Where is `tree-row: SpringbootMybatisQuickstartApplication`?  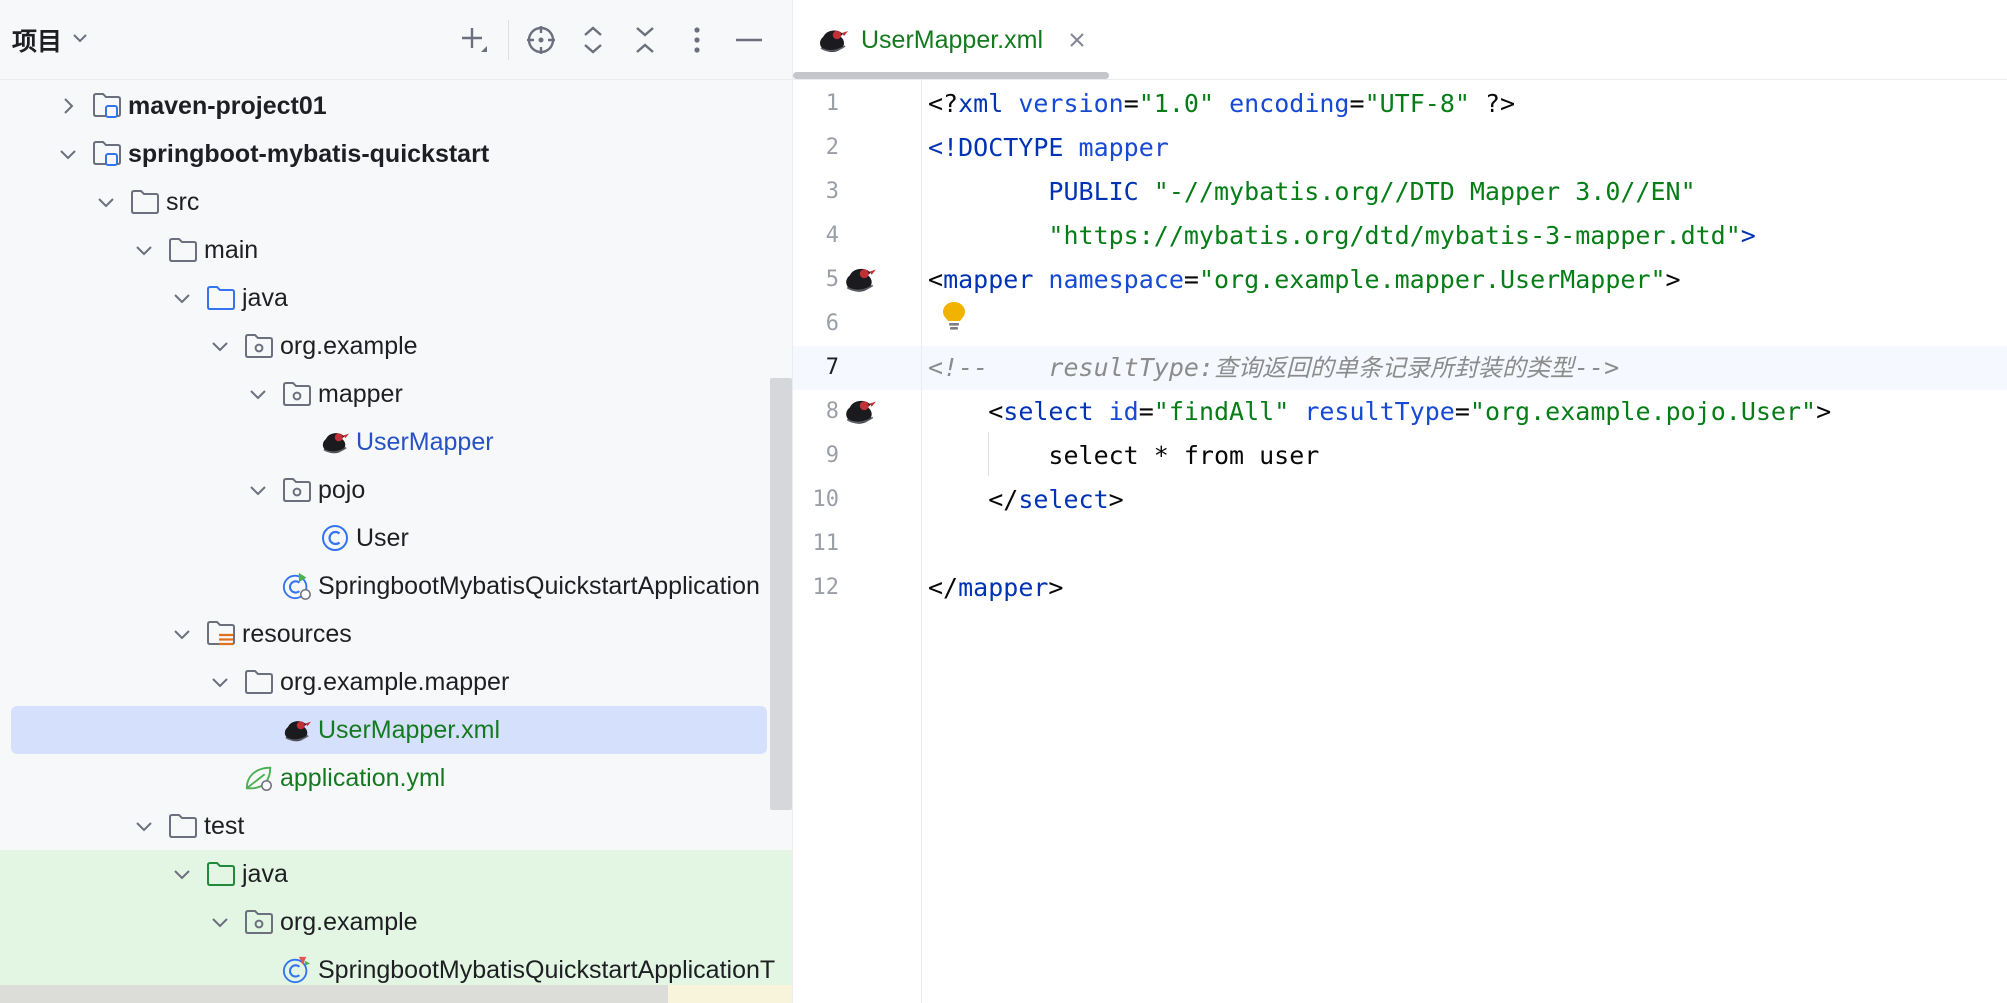 tree-row: SpringbootMybatisQuickstartApplication is located at coordinates (396, 586).